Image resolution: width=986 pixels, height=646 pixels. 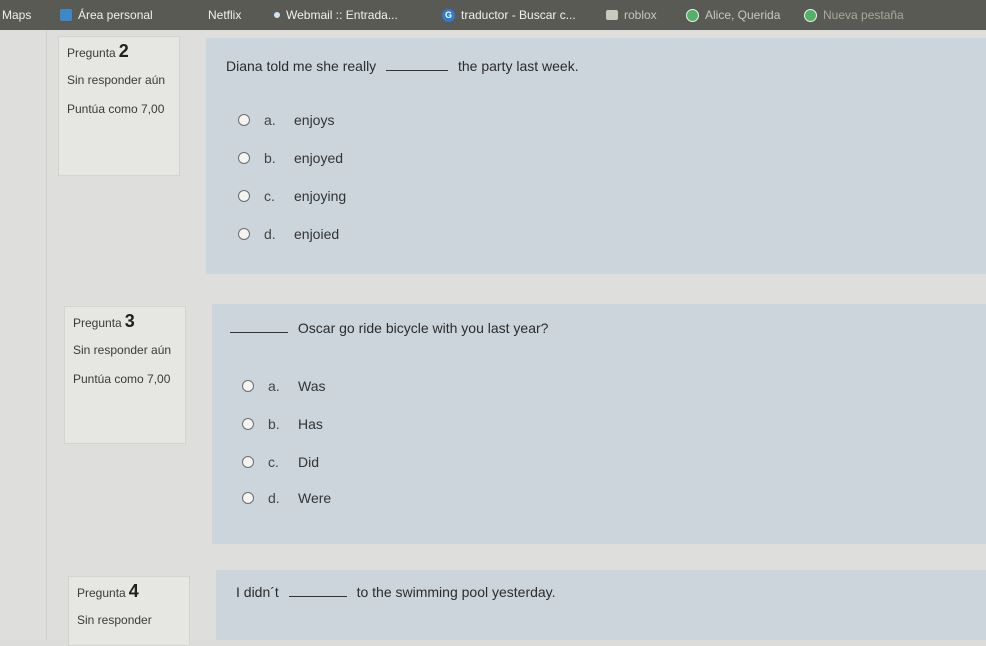 I want to click on answer-option-a: a. Was, so click(x=283, y=386).